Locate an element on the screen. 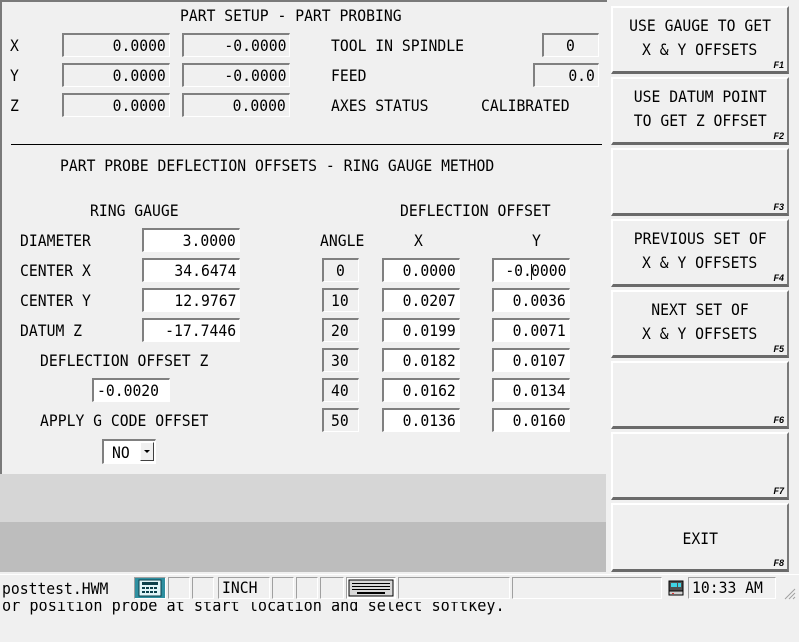  softkey-f7-button: F7 is located at coordinates (700, 466).